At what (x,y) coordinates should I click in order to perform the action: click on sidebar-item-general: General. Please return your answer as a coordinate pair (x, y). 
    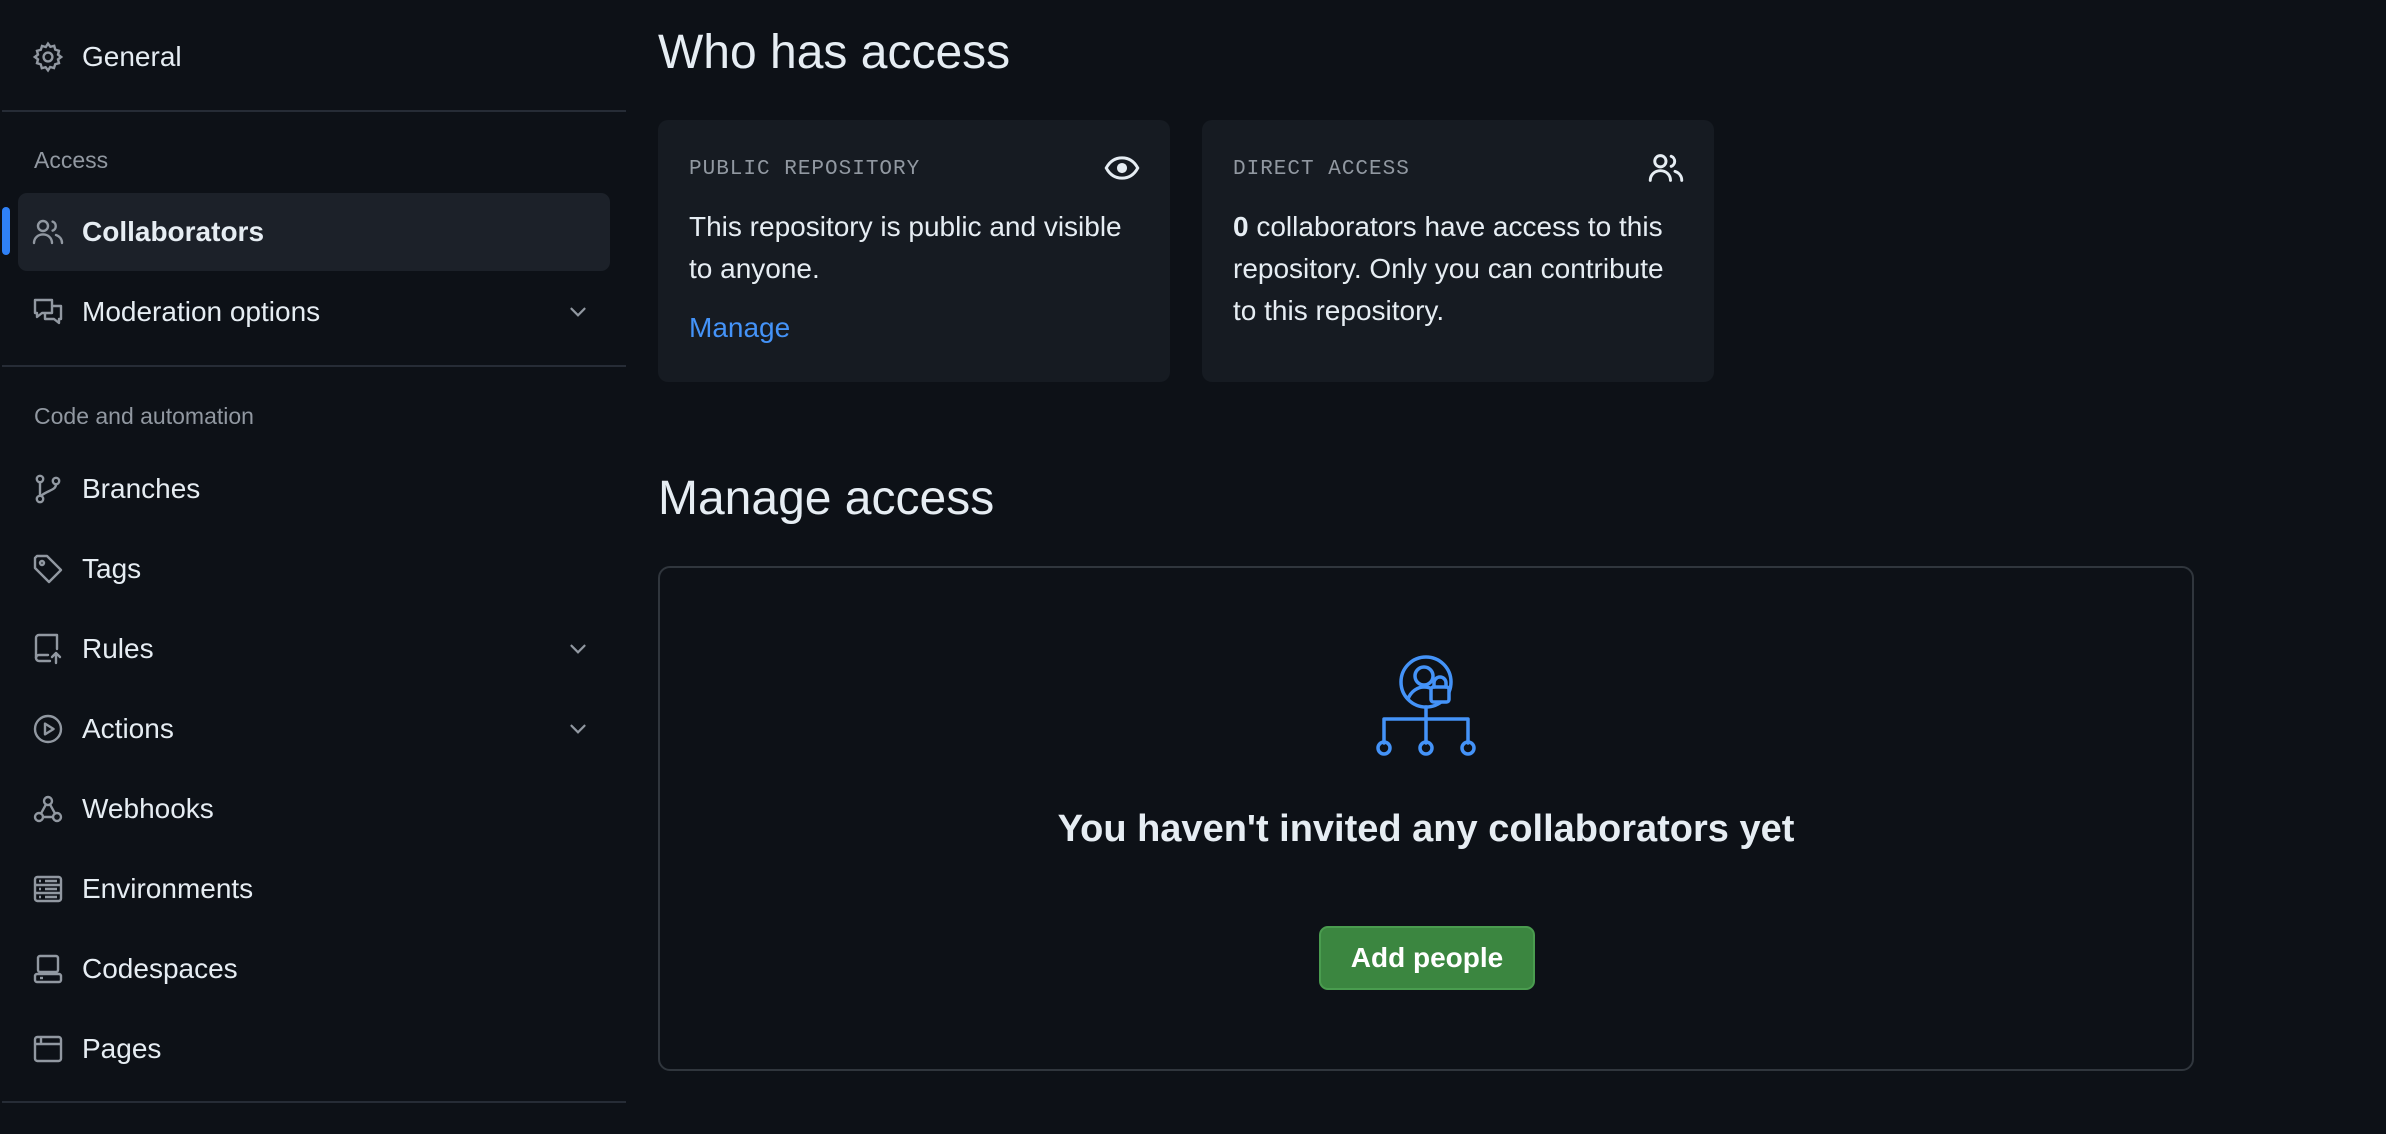
    Looking at the image, I should click on (314, 57).